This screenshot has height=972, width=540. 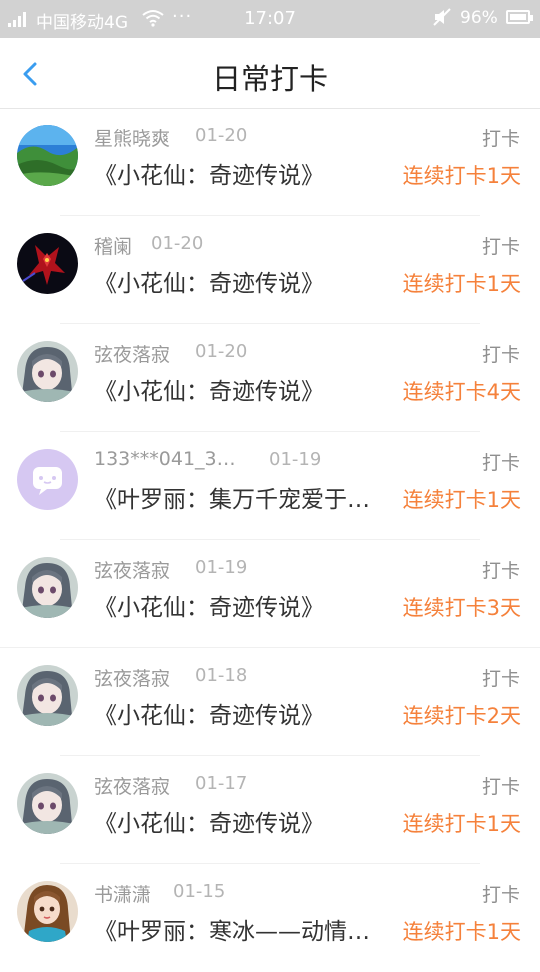 What do you see at coordinates (47, 155) in the screenshot?
I see `landscape-avatar` at bounding box center [47, 155].